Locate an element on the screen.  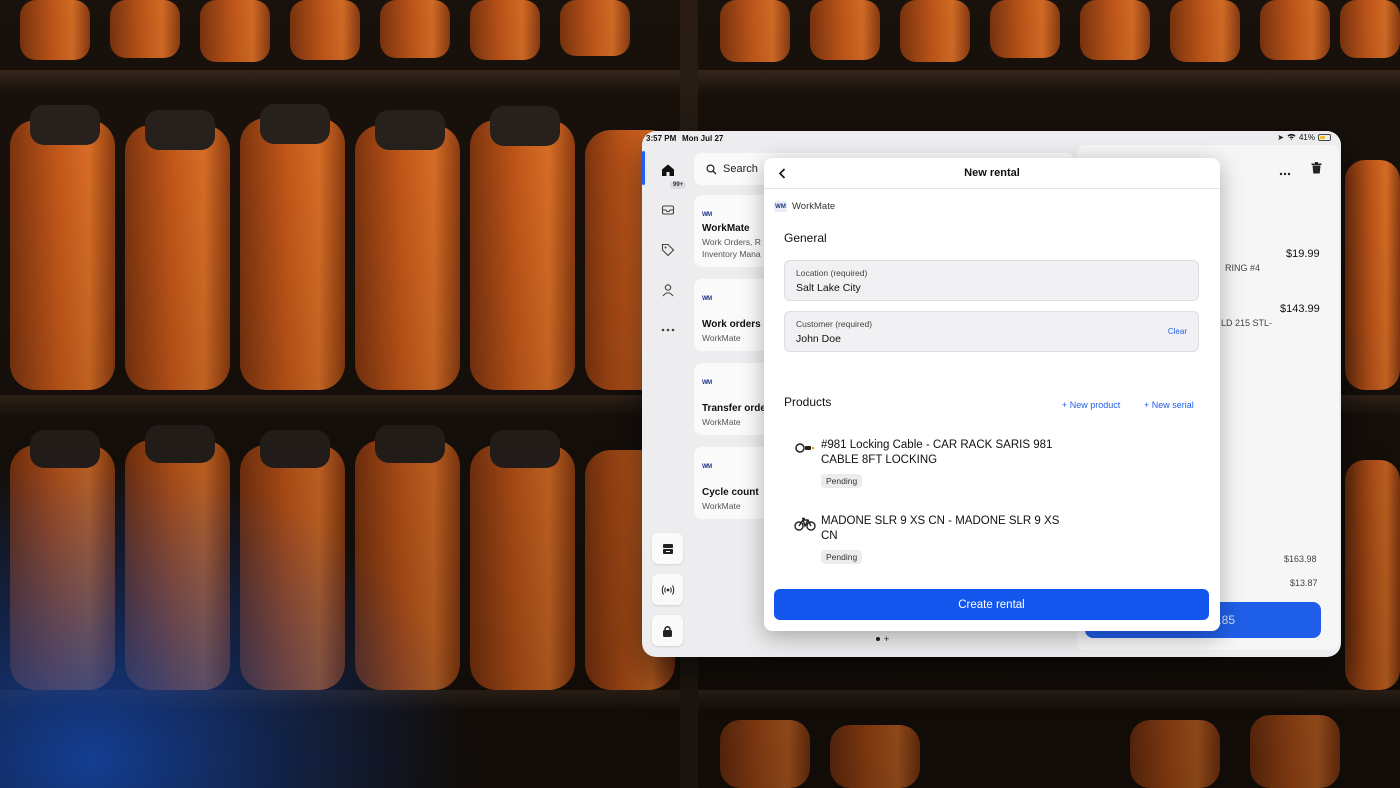
inbox-icon is located at coordinates (668, 210).